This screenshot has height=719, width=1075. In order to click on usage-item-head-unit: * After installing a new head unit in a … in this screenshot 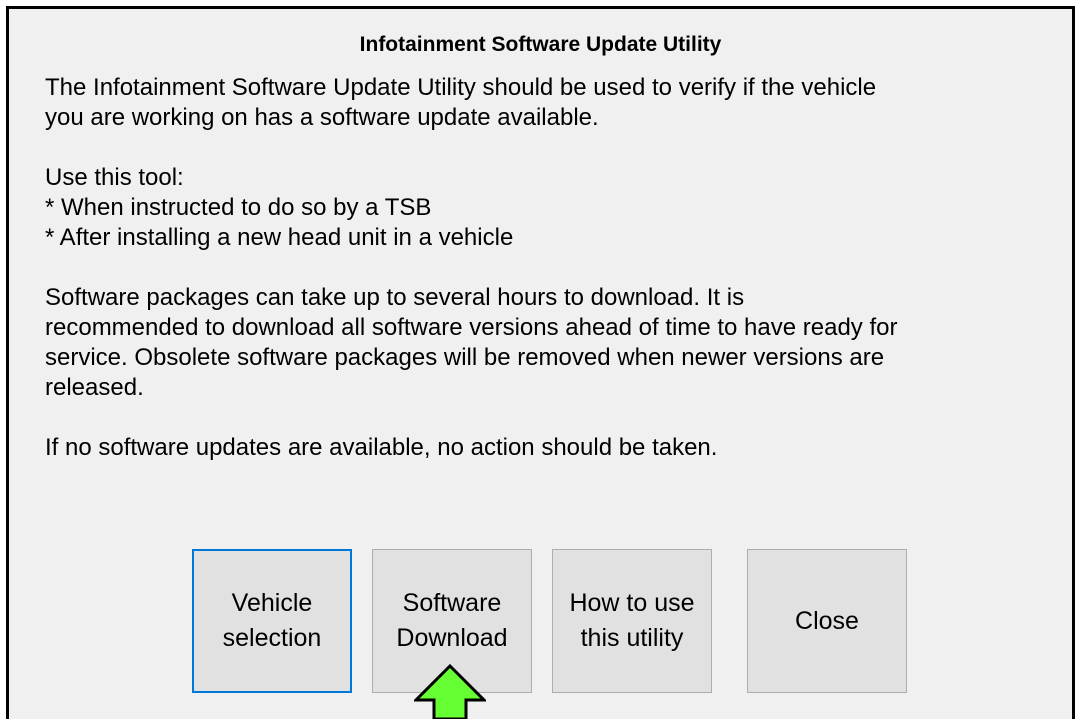, I will do `click(279, 237)`.